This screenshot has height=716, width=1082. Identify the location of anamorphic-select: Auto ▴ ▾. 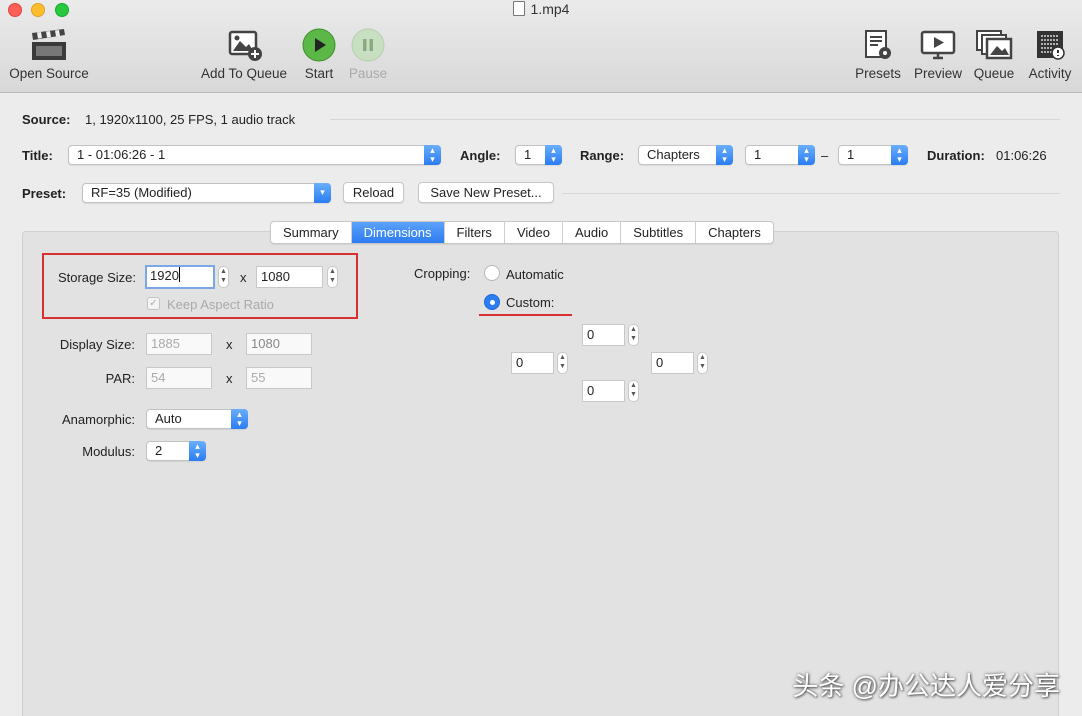
(197, 419).